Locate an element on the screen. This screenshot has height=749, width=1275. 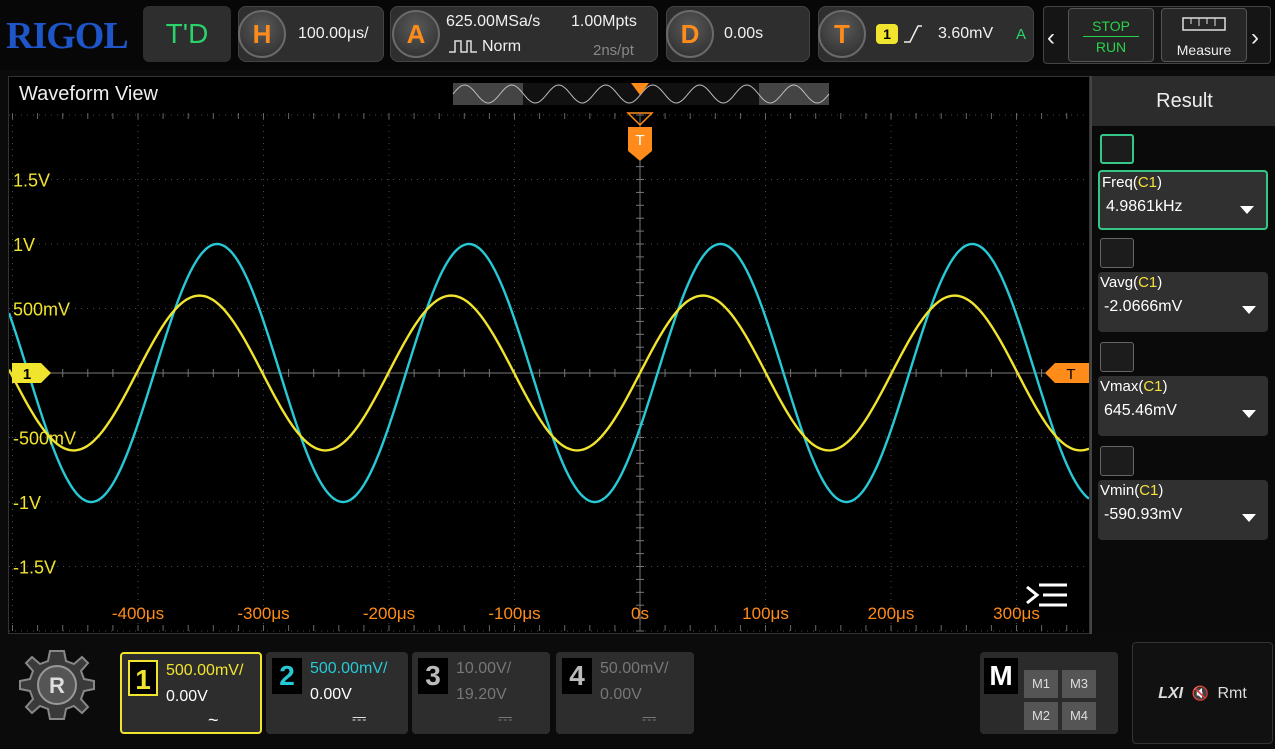
sample-rate: 625.00MSa/s is located at coordinates (493, 21).